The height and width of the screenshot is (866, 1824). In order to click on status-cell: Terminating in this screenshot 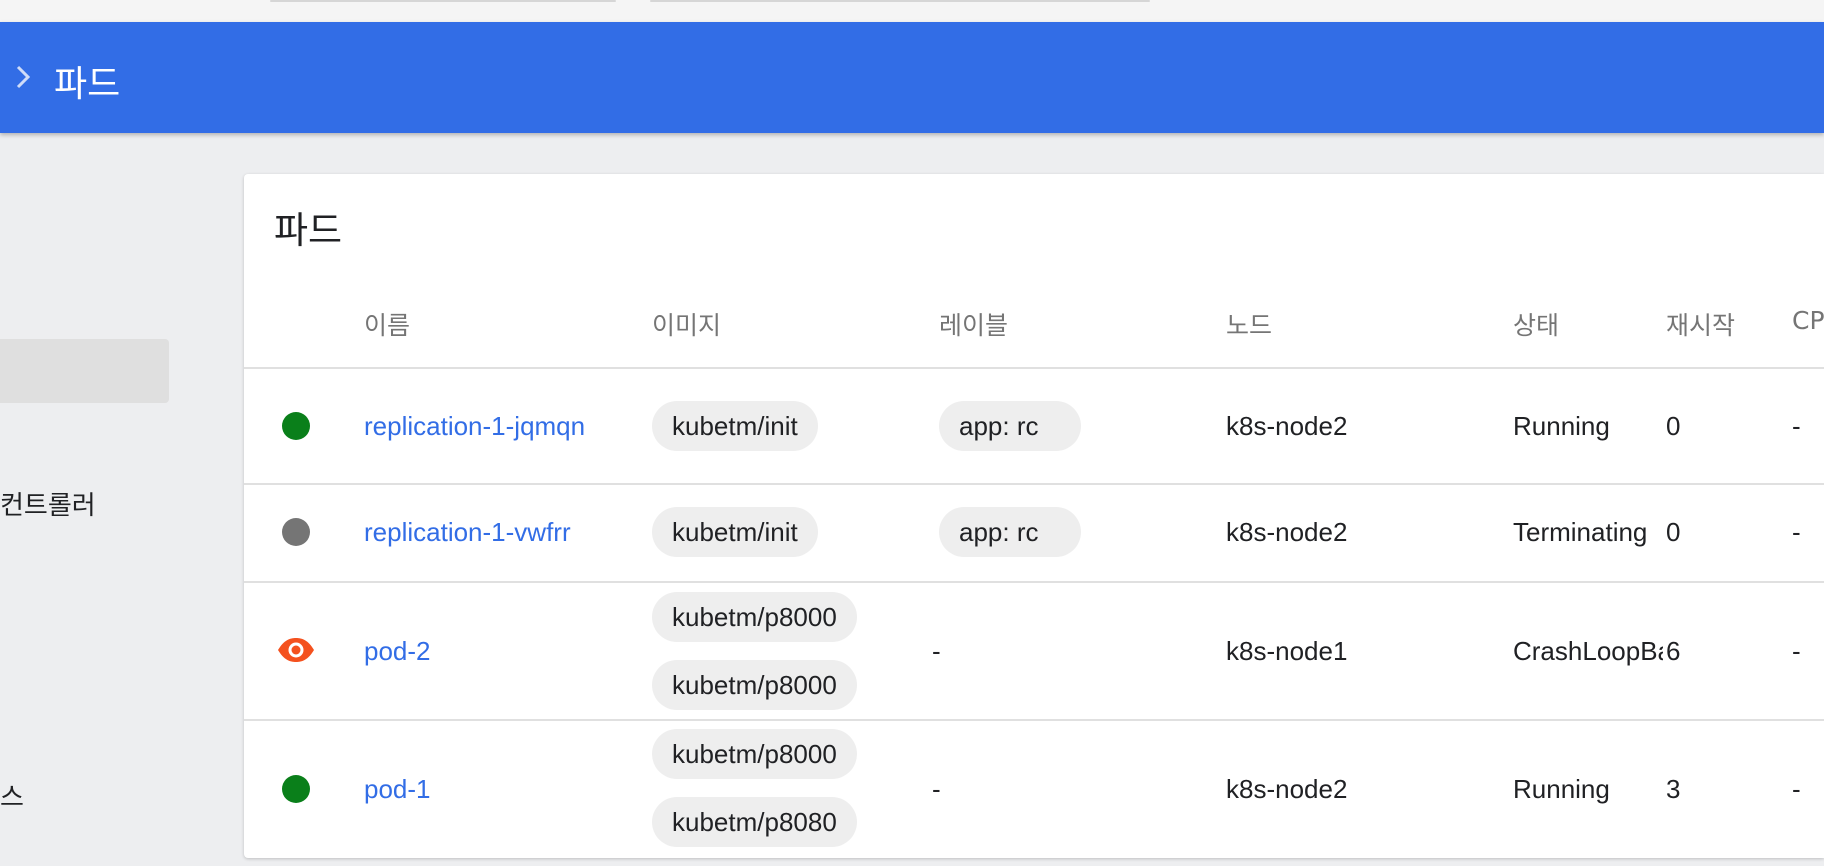, I will do `click(1580, 532)`.